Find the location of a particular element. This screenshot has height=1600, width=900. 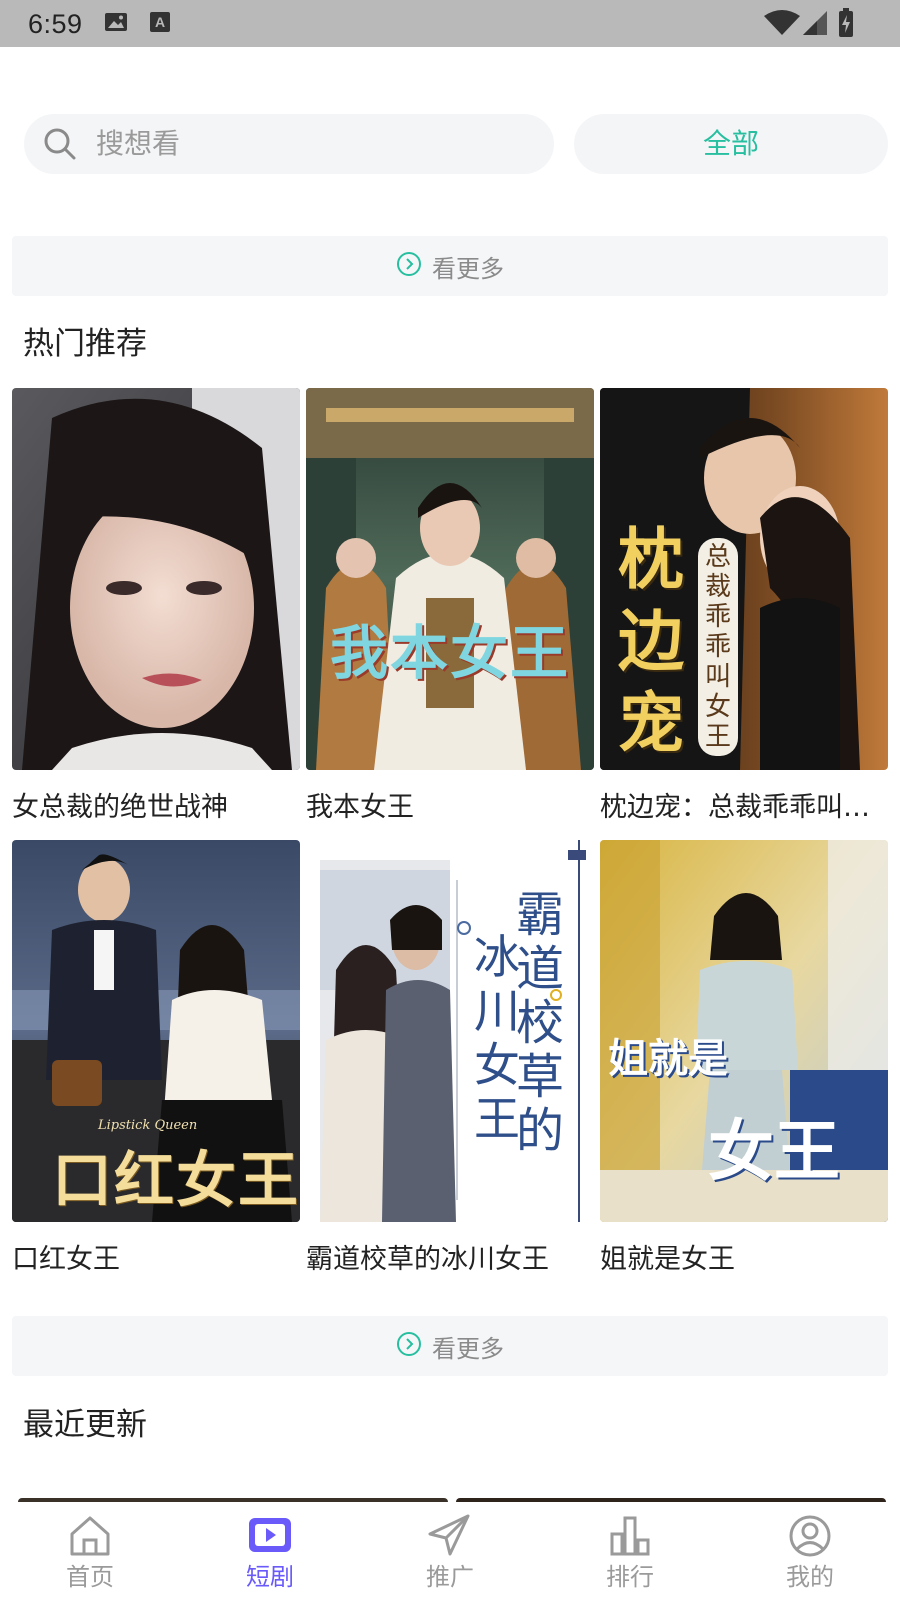

paper-plane-icon is located at coordinates (450, 1538).